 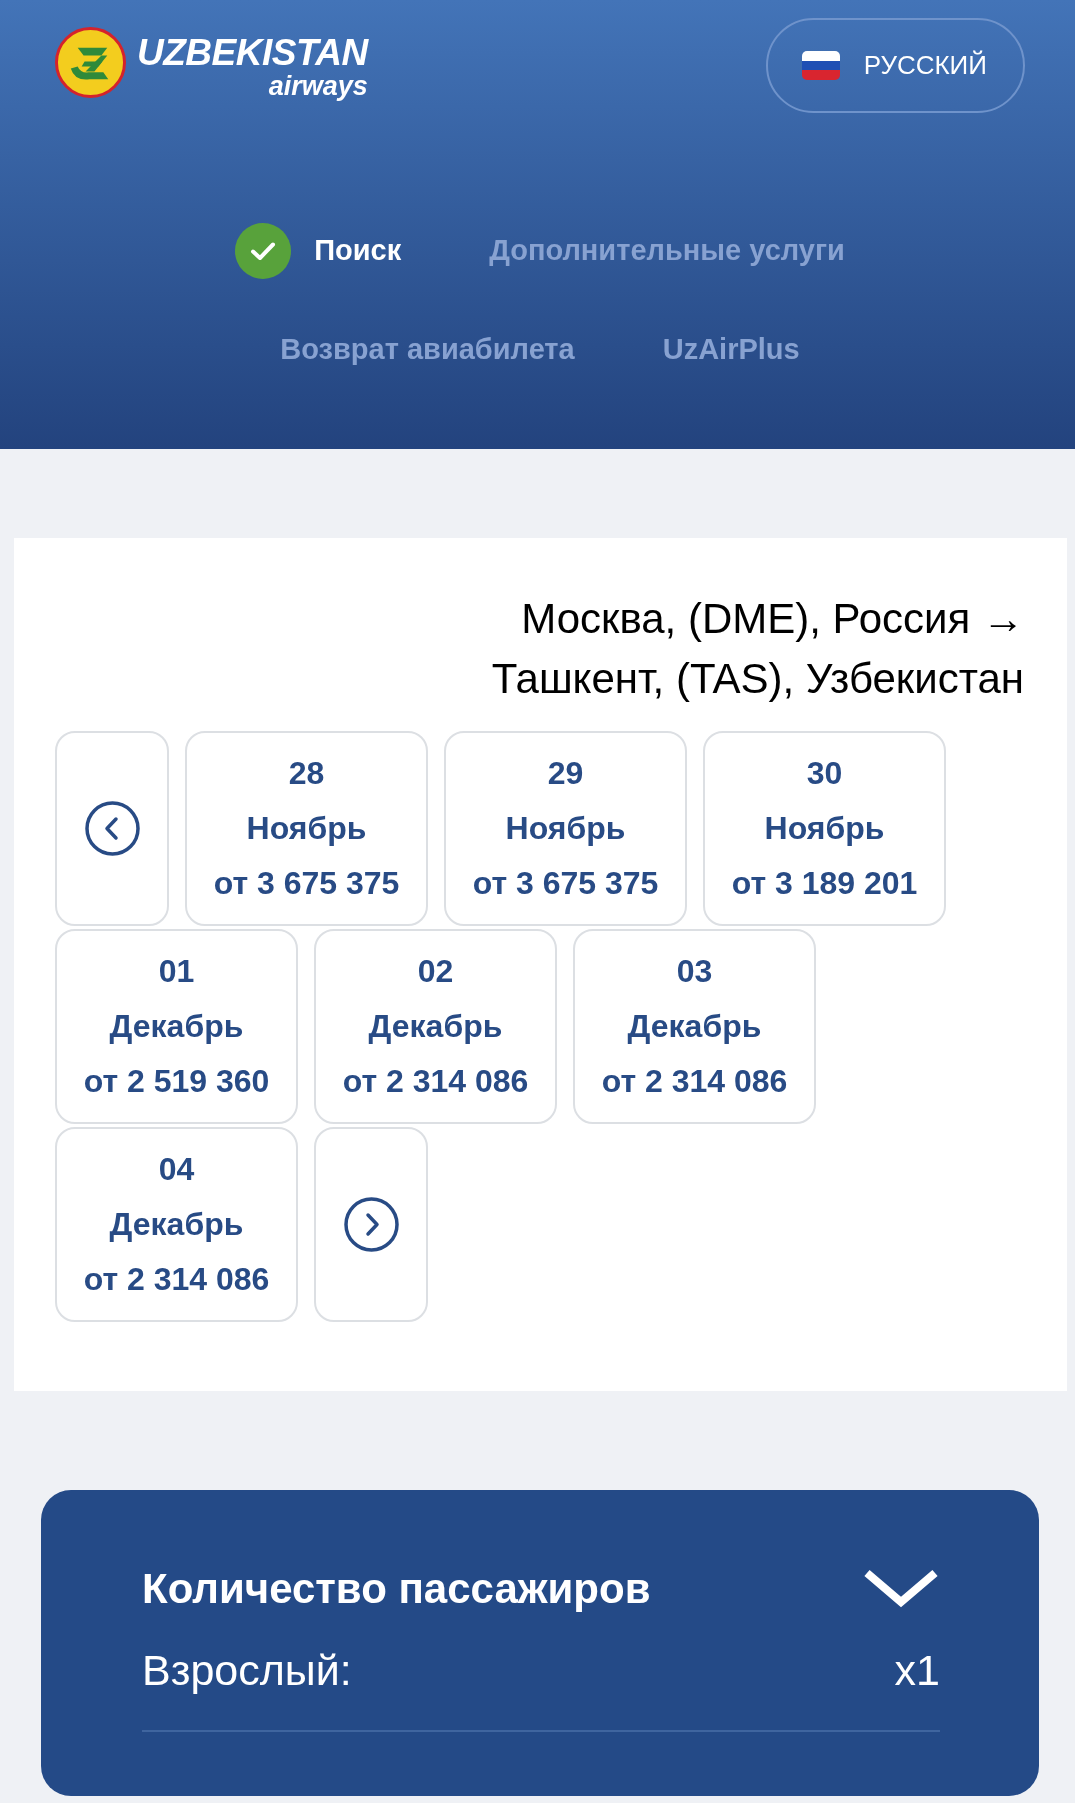 I want to click on chevron-left-circle-icon, so click(x=112, y=828).